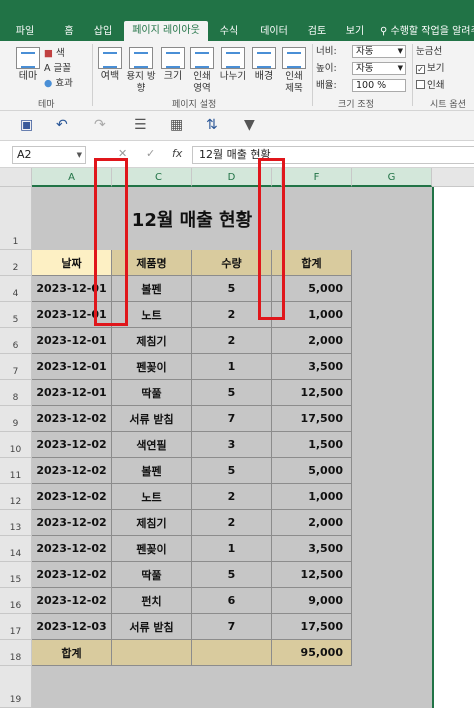 Image resolution: width=474 pixels, height=708 pixels. Describe the element at coordinates (212, 125) in the screenshot. I see `sort-icon: ⇅` at that location.